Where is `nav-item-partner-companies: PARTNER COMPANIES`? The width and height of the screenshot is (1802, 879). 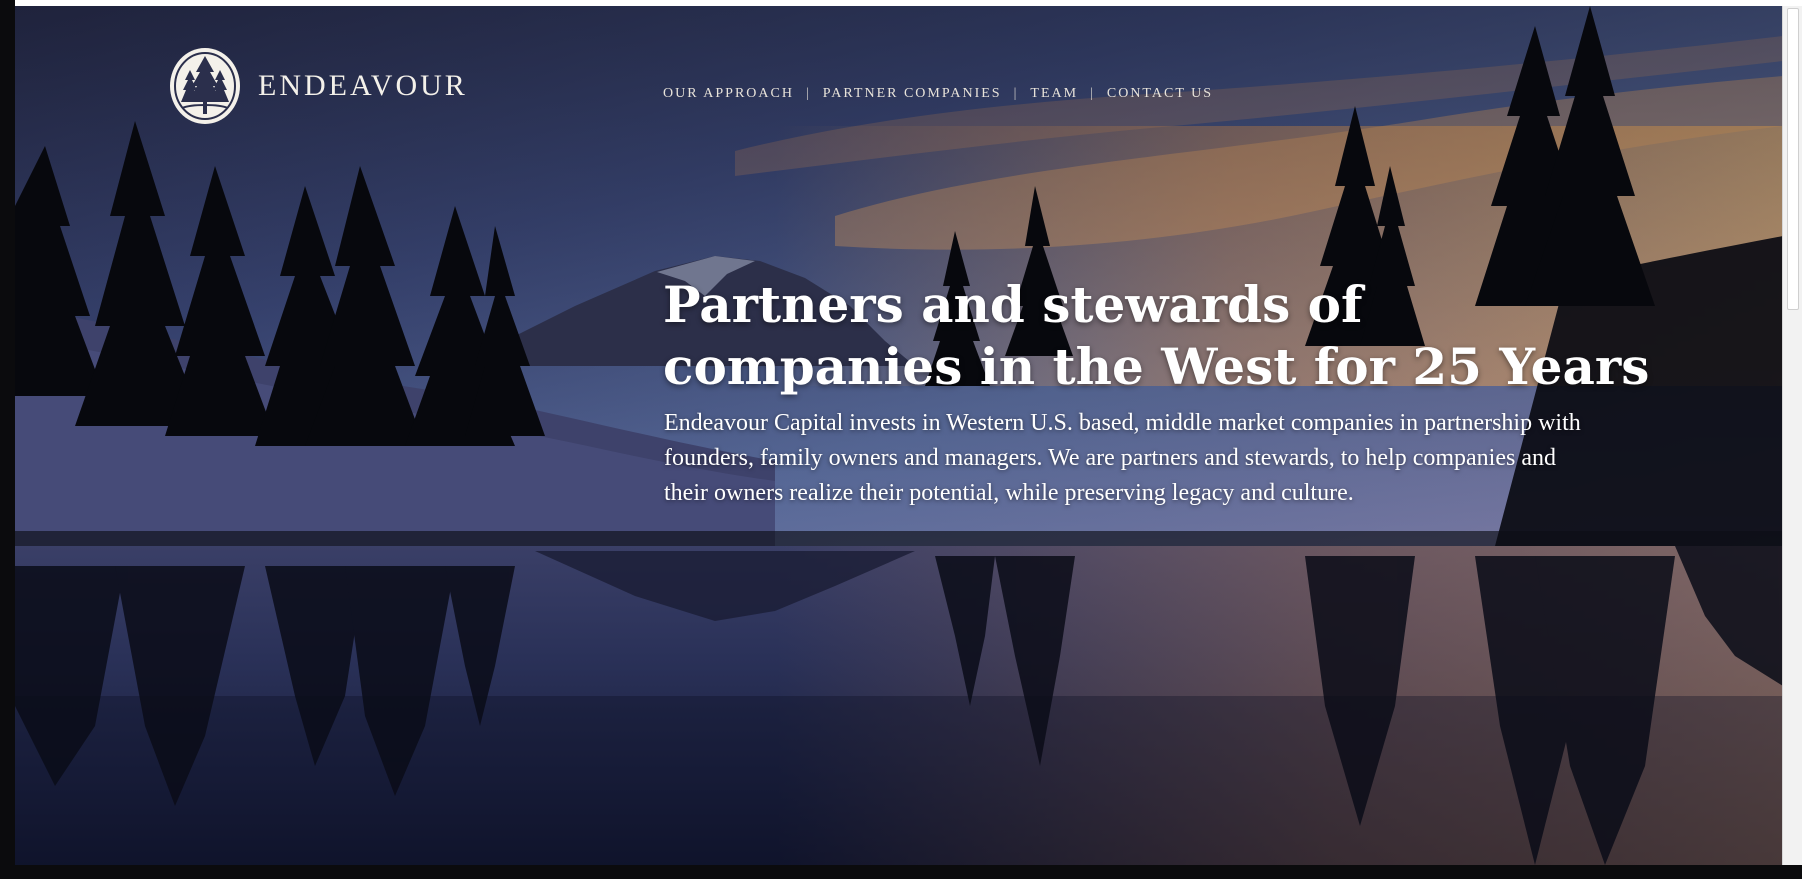 nav-item-partner-companies: PARTNER COMPANIES is located at coordinates (912, 94).